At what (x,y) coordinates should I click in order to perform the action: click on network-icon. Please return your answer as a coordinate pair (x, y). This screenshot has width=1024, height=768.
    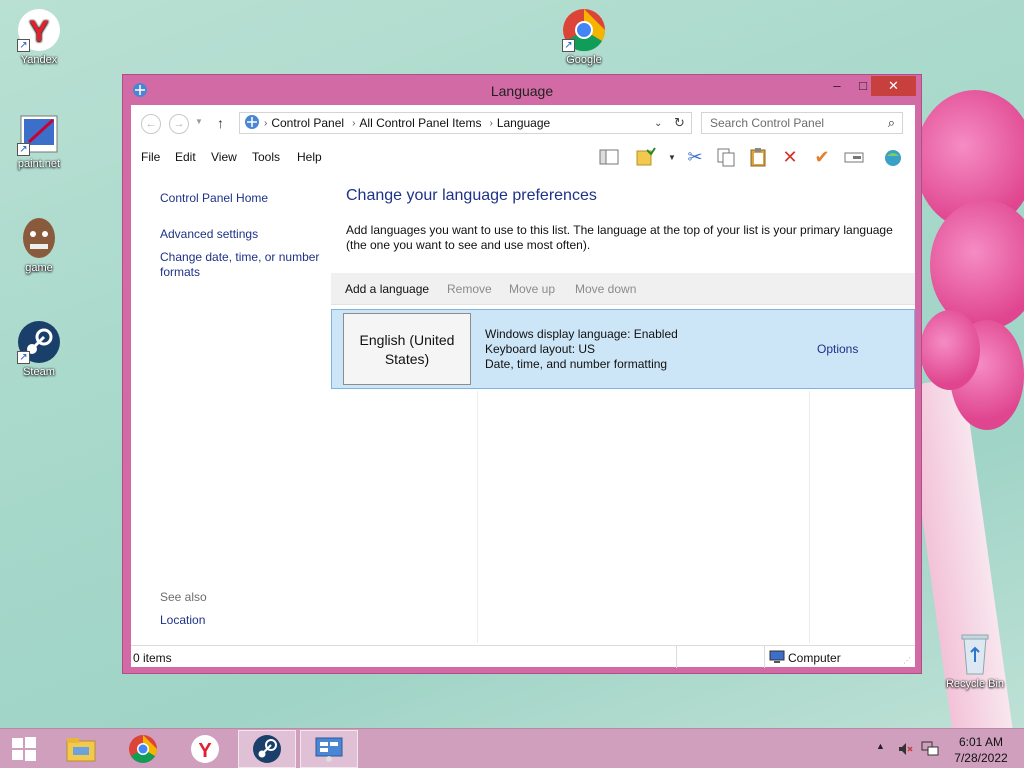
    Looking at the image, I should click on (930, 754).